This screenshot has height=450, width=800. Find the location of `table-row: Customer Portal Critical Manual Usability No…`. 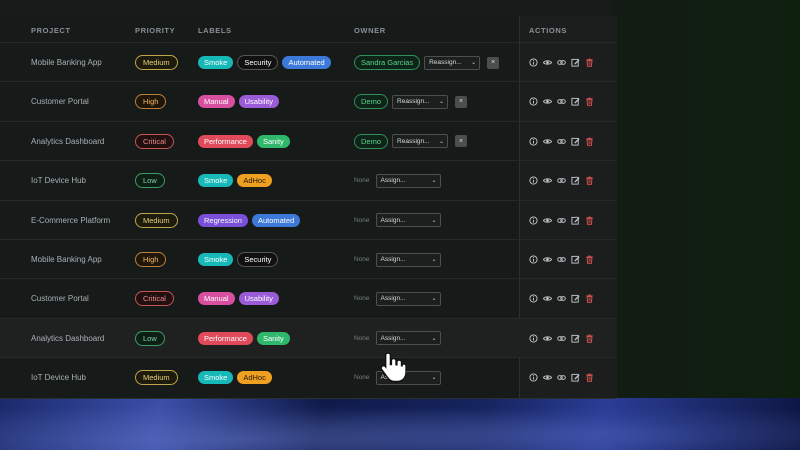

table-row: Customer Portal Critical Manual Usability No… is located at coordinates (308, 298).